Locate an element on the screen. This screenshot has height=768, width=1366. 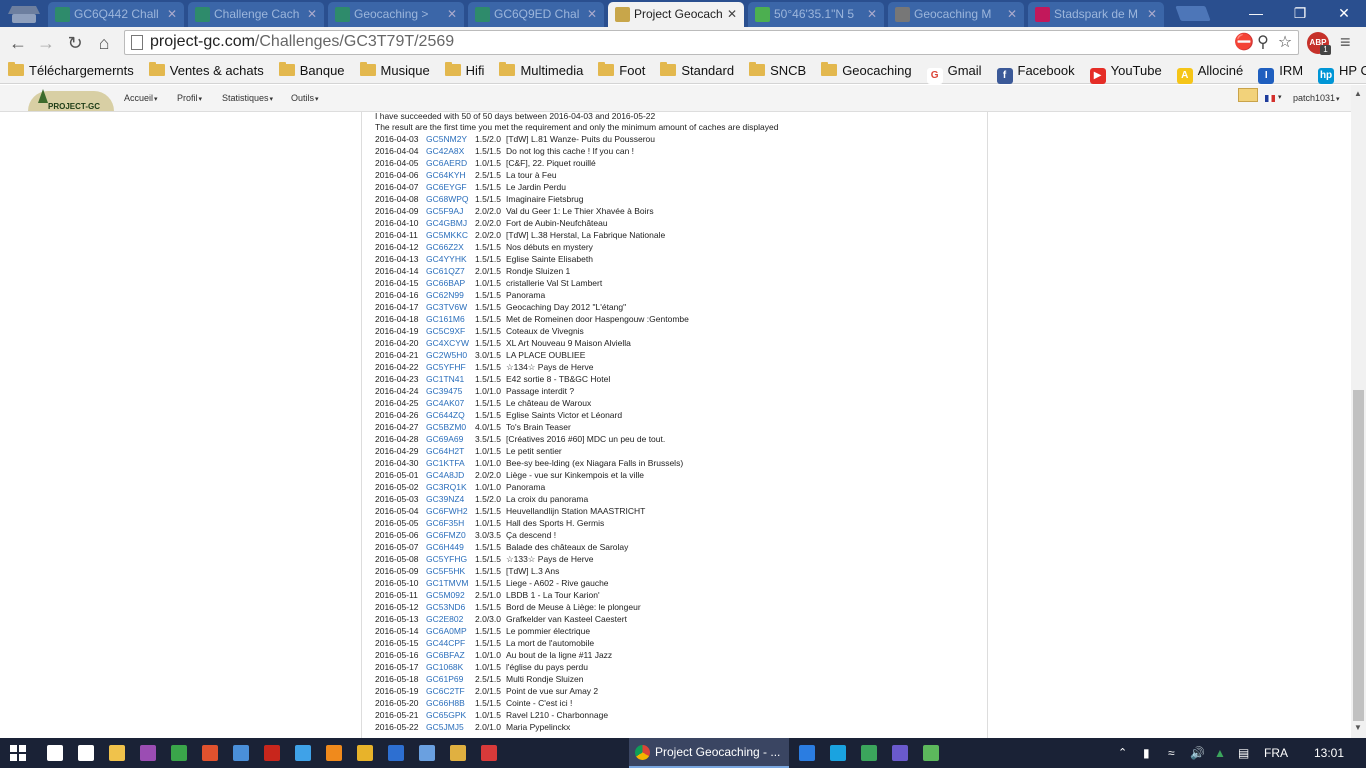
cache-code-link: GC6C2TF is located at coordinates (445, 691).